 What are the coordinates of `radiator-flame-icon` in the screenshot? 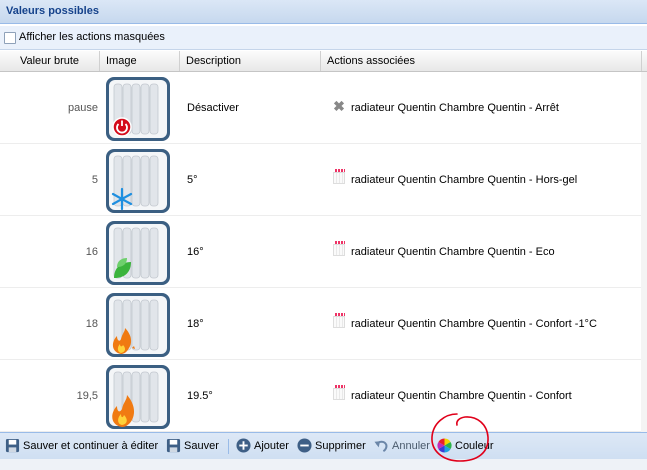 It's located at (138, 397).